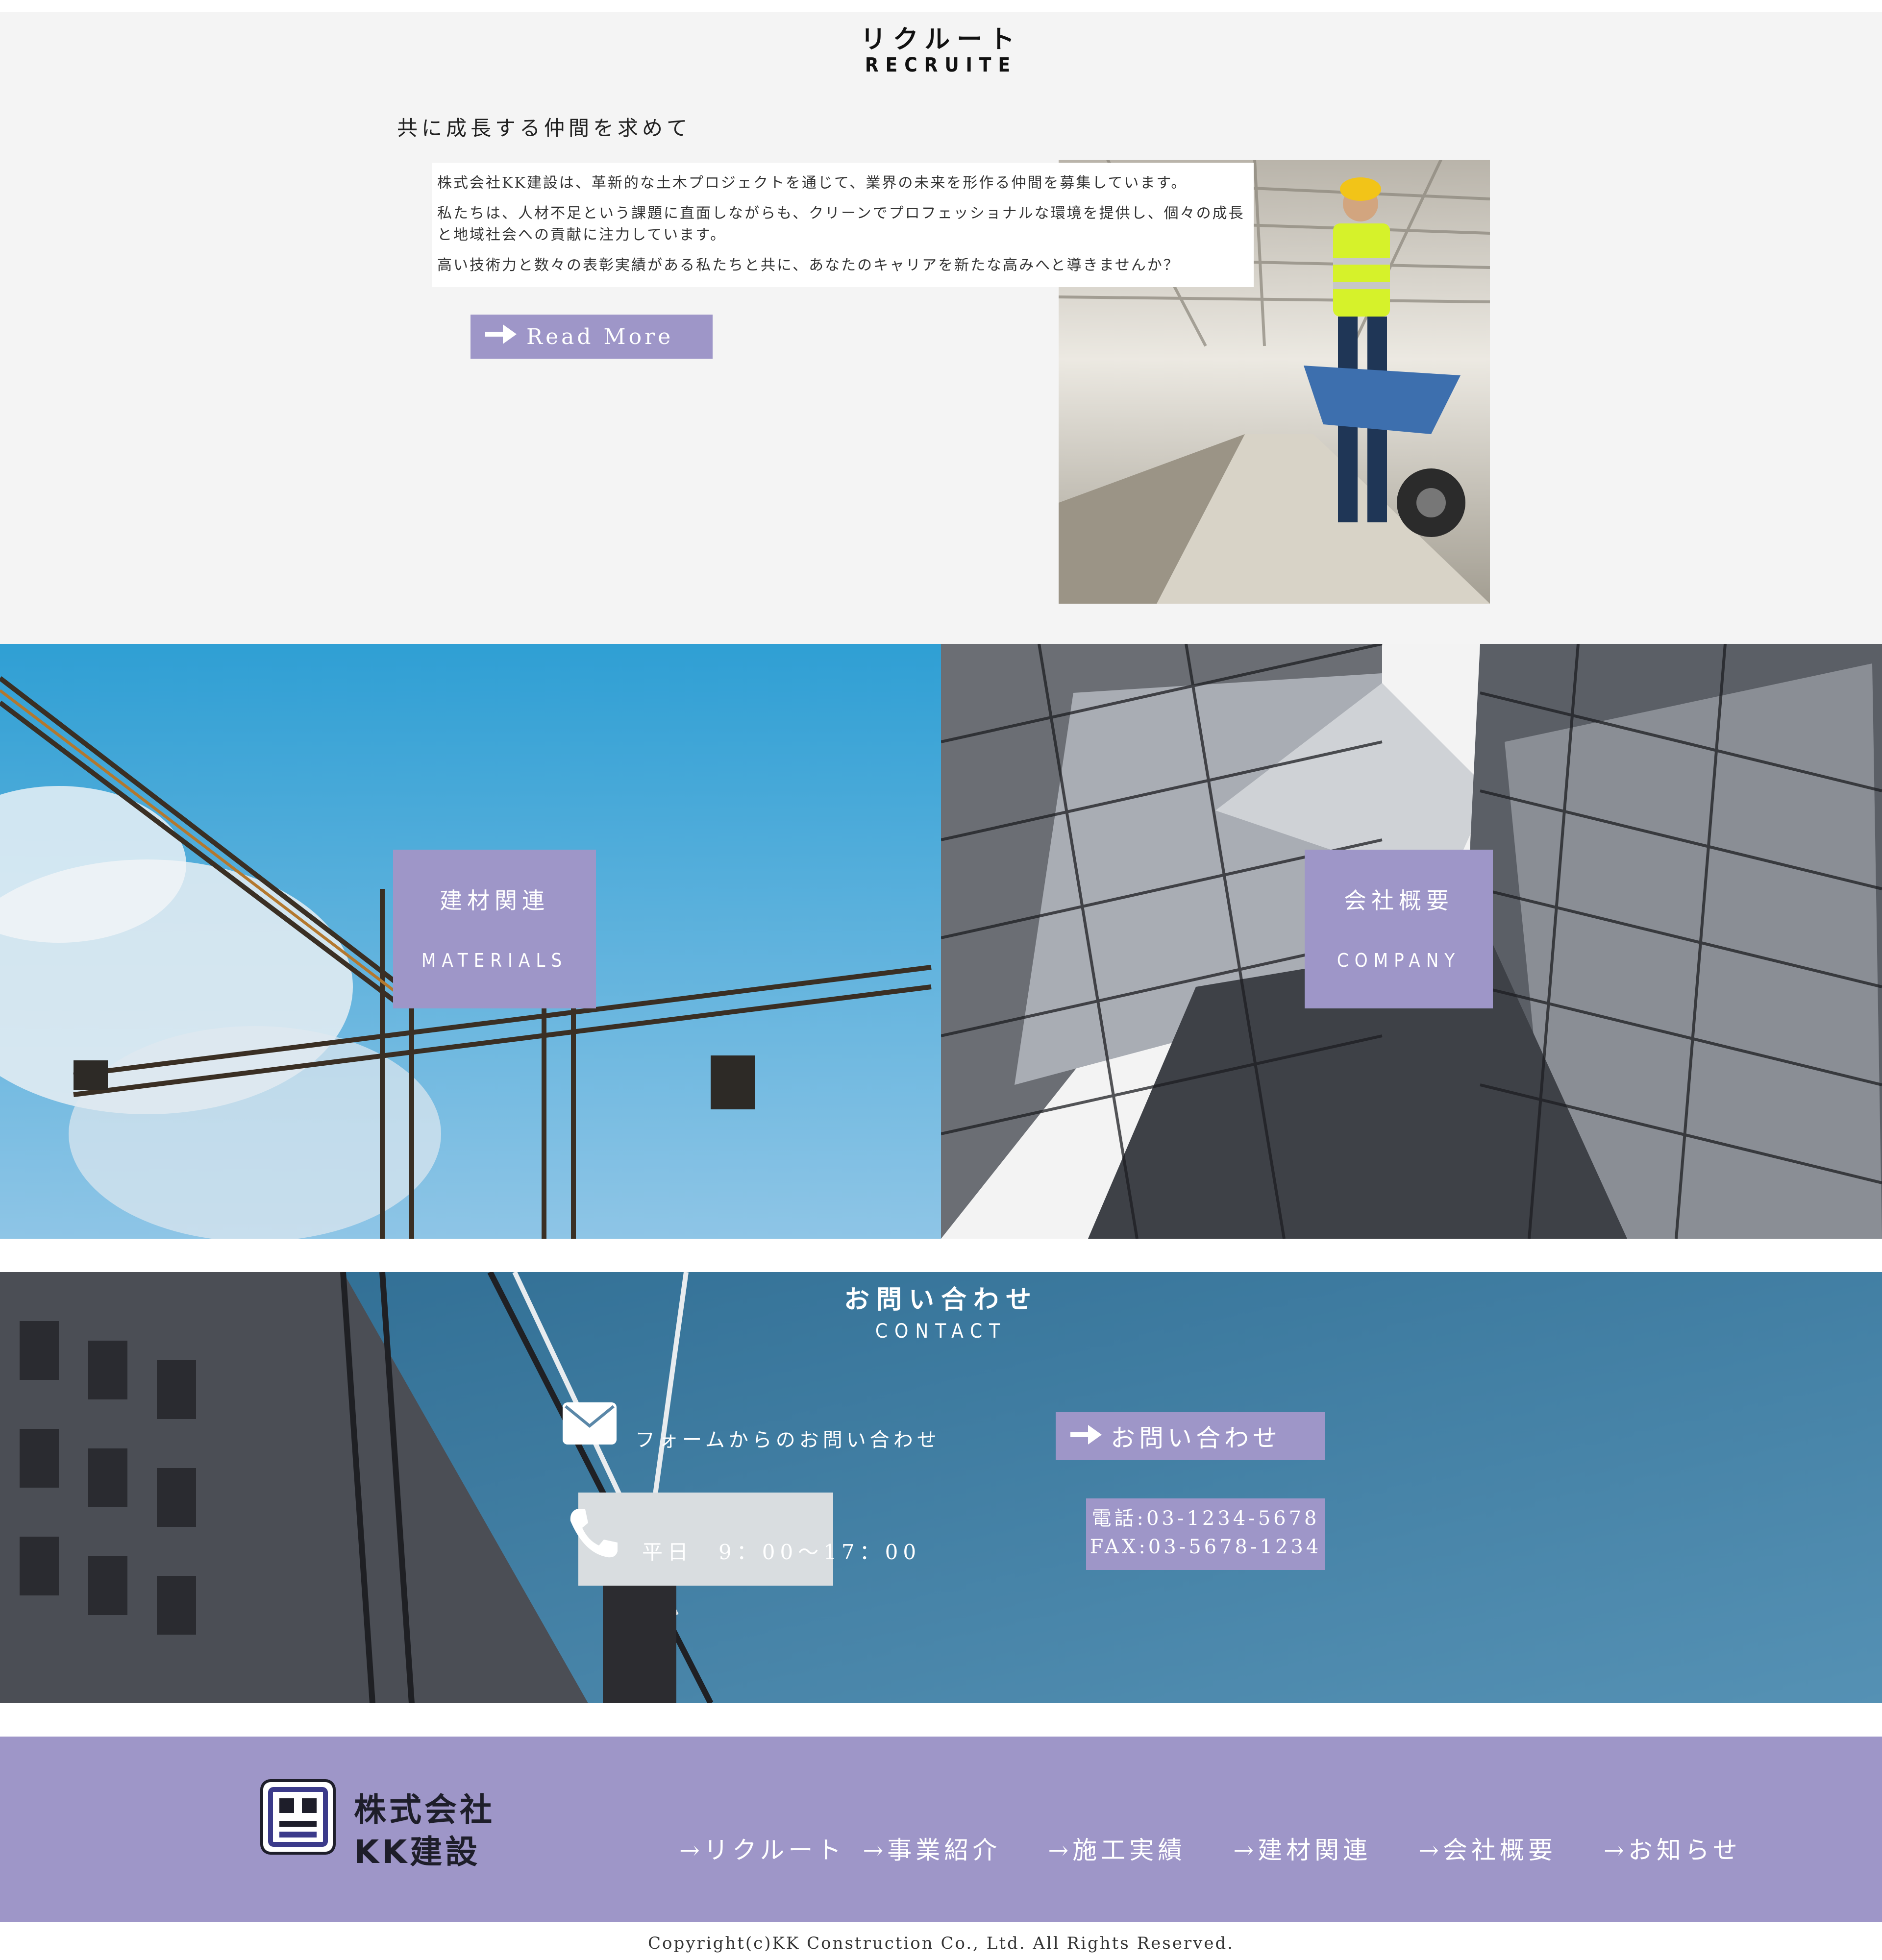  Describe the element at coordinates (788, 1440) in the screenshot. I see `form-contact-label: フォームからのお問い合わせ` at that location.